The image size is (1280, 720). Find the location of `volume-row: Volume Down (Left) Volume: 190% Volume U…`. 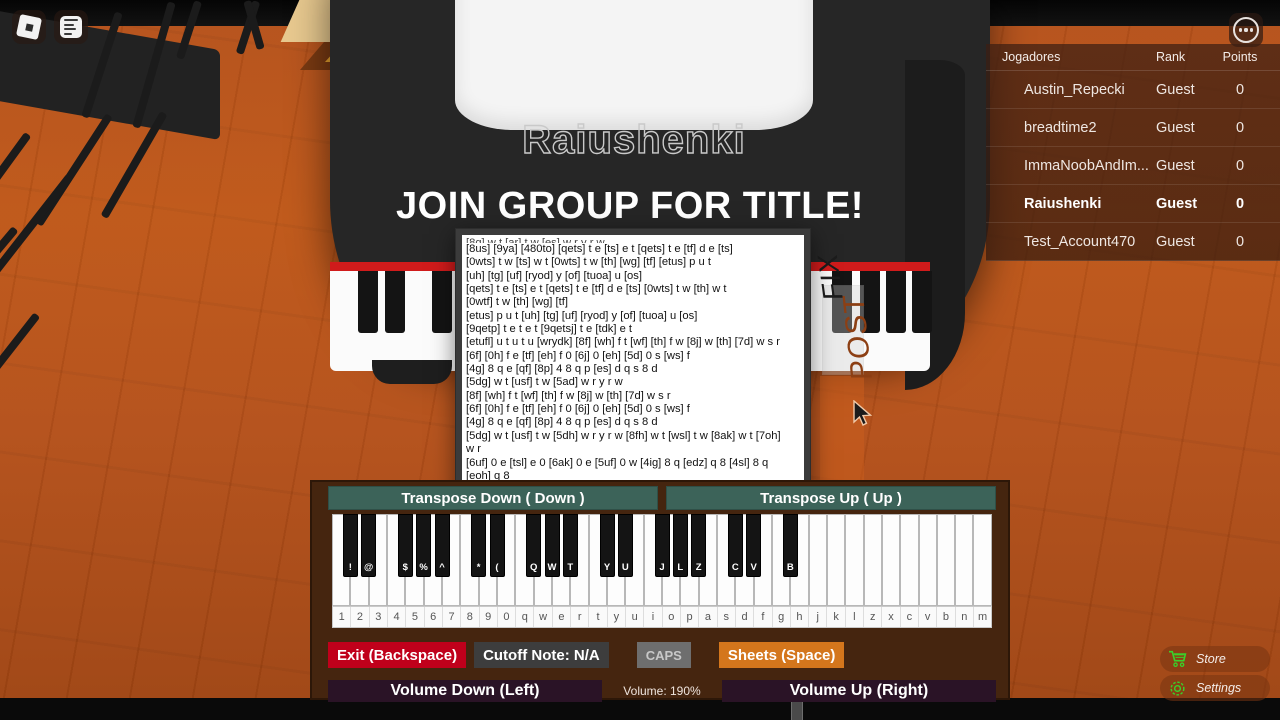

volume-row: Volume Down (Left) Volume: 190% Volume U… is located at coordinates (662, 691).